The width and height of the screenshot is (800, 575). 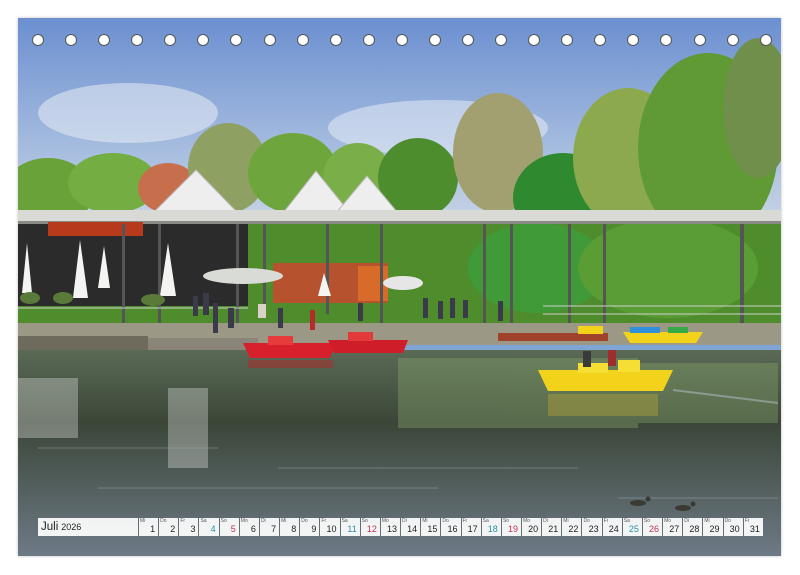 I want to click on calendar-day: Sa 4, so click(x=209, y=527).